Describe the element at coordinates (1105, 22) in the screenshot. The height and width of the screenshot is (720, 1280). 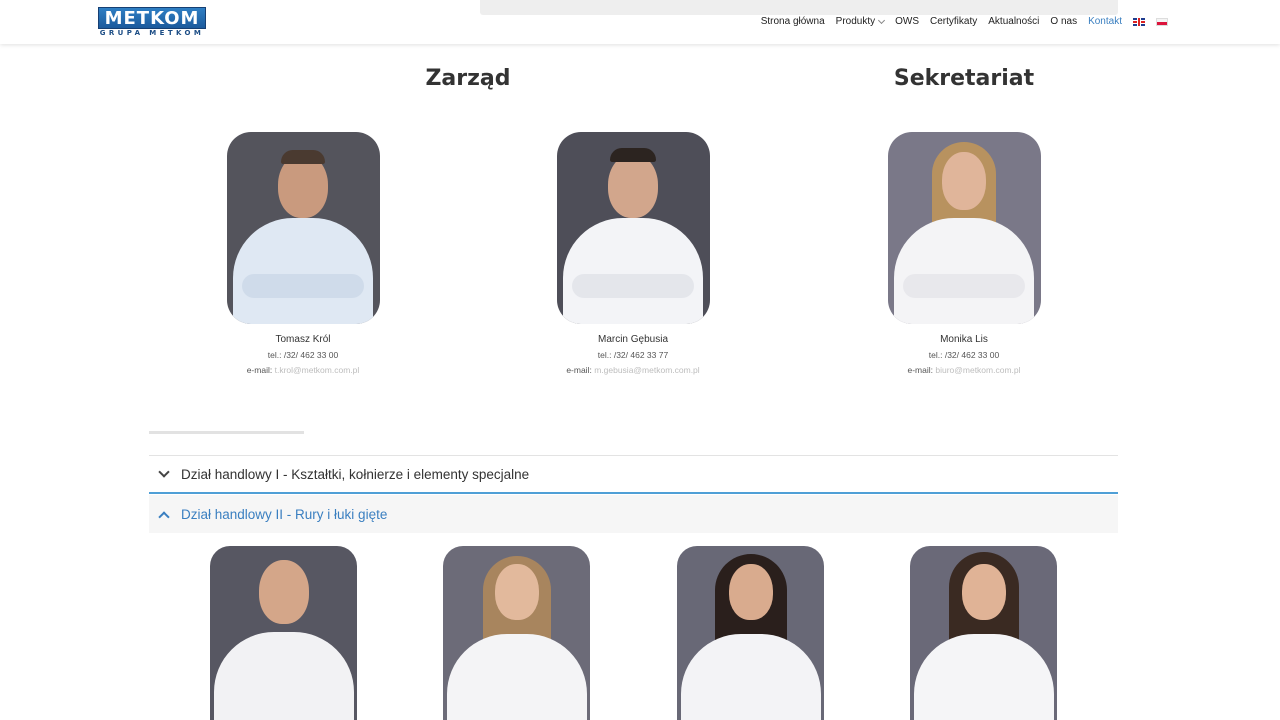
I see `nav-contact: Kontakt` at that location.